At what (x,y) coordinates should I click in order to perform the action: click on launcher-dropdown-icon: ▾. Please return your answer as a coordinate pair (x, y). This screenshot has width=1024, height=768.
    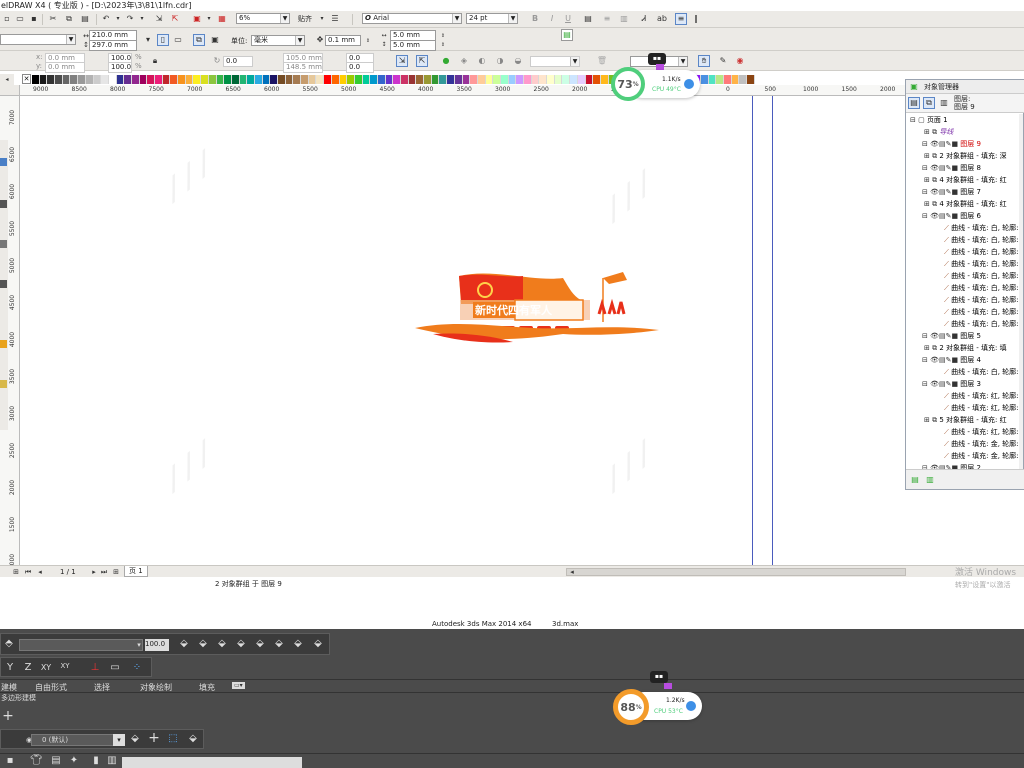
    Looking at the image, I should click on (209, 19).